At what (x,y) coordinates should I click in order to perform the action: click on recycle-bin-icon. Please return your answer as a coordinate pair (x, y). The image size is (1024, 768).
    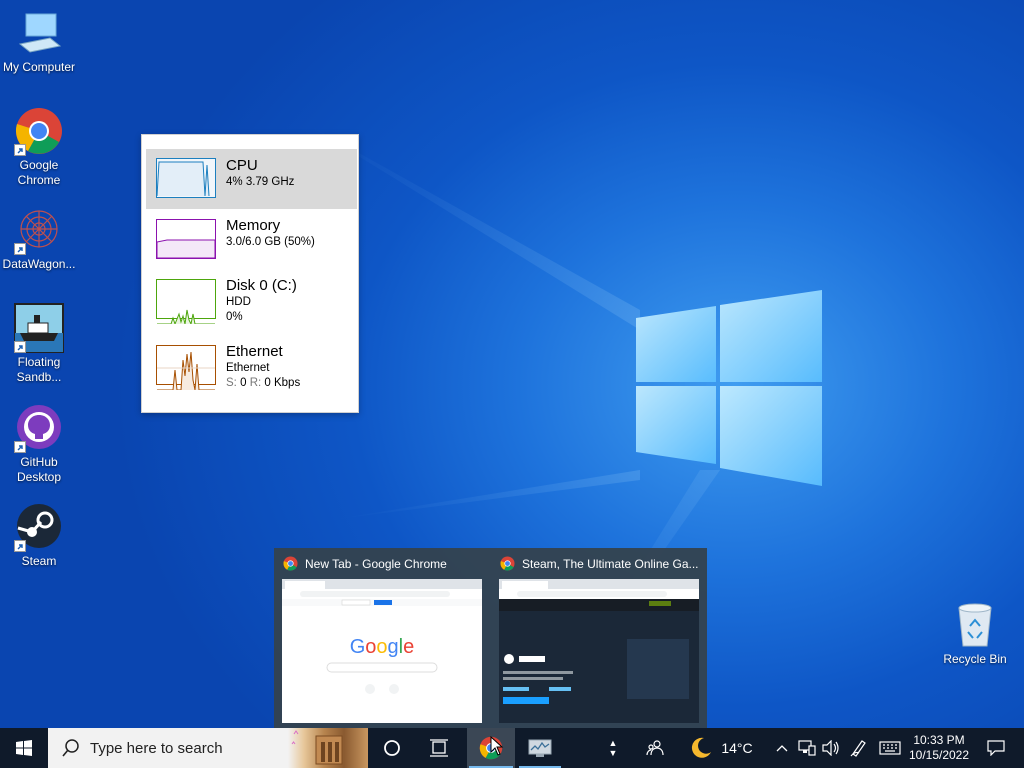
    Looking at the image, I should click on (975, 625).